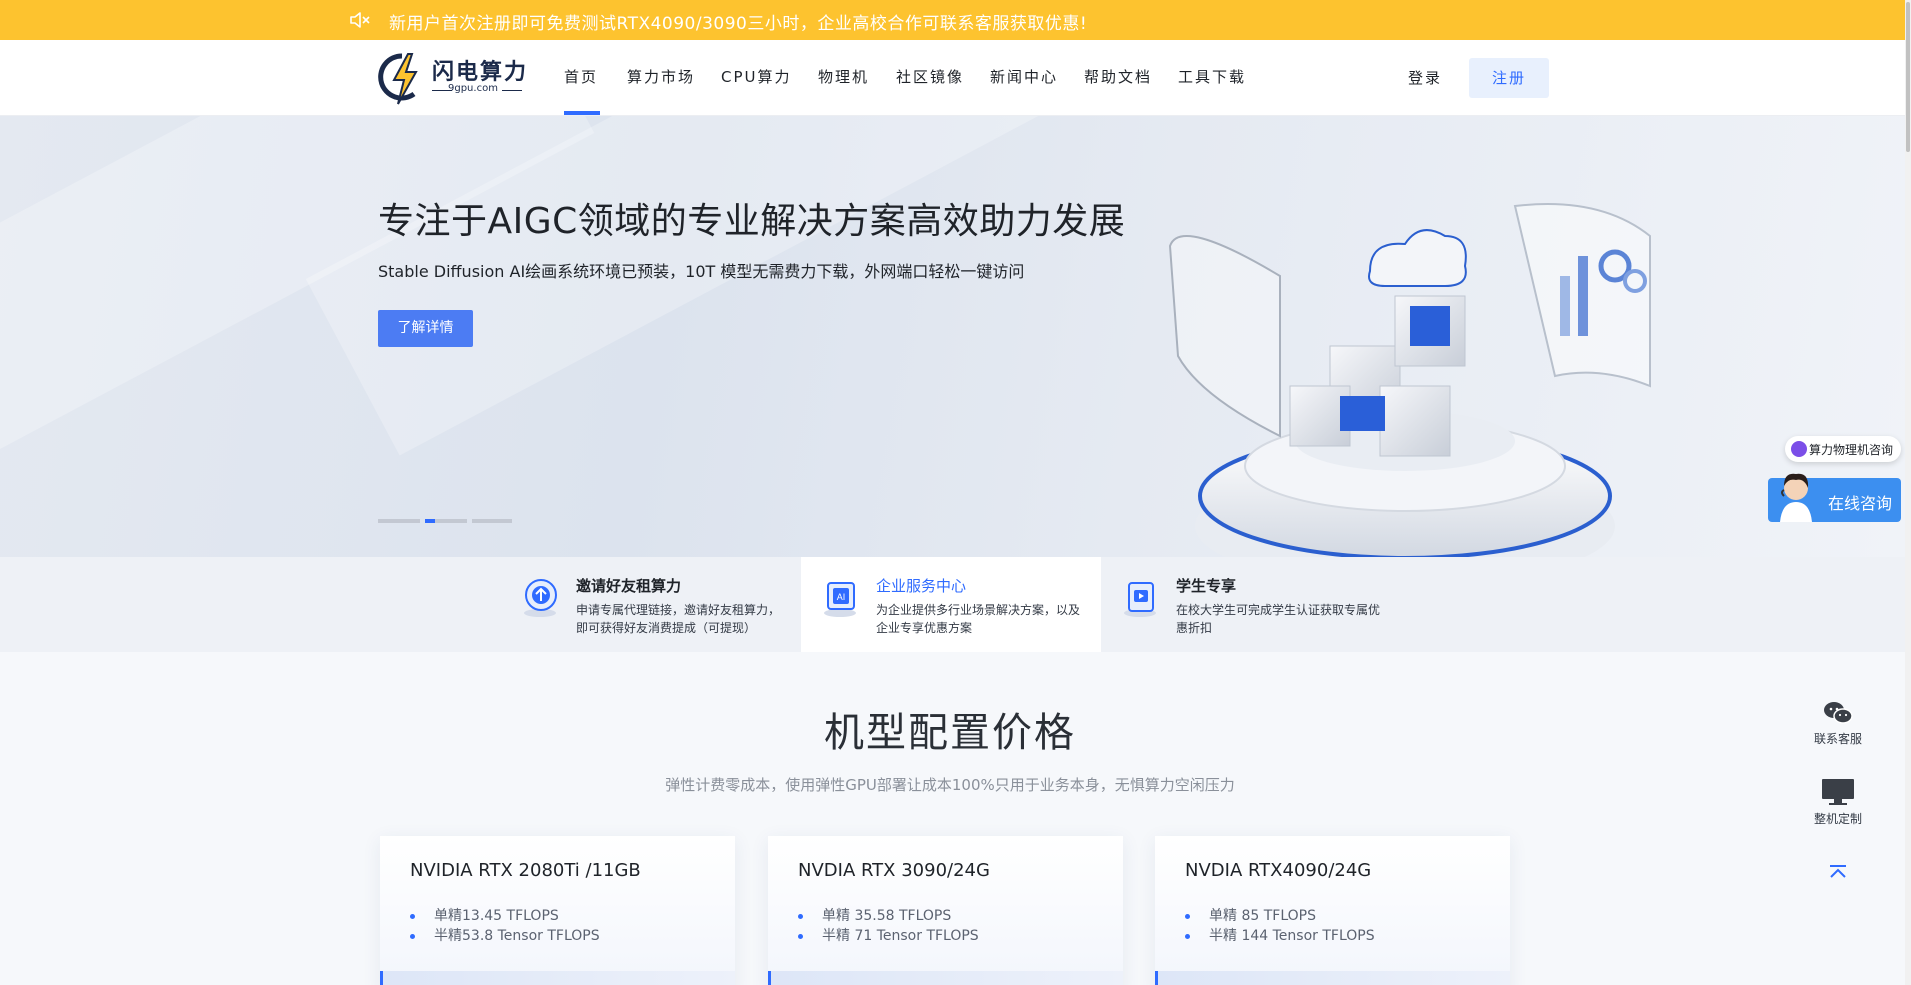  Describe the element at coordinates (661, 76) in the screenshot. I see `nav-market: 算力市场` at that location.